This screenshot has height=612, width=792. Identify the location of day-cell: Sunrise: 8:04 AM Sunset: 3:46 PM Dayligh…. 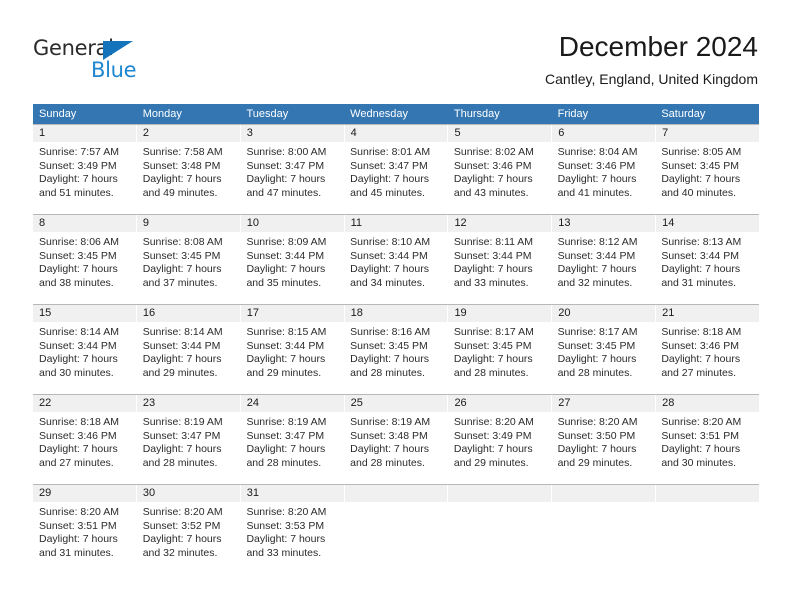
(604, 178).